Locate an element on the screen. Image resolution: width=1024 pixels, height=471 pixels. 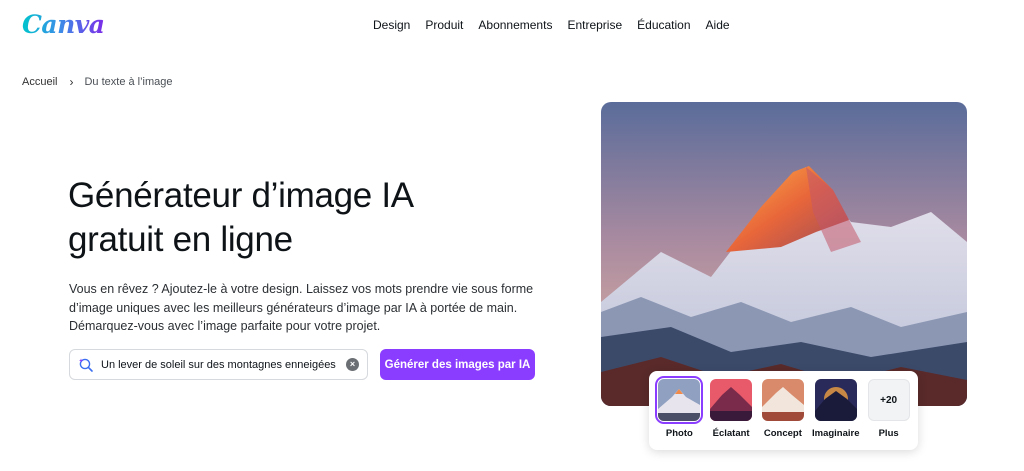
nav-abonnements: Abonnements is located at coordinates (515, 25).